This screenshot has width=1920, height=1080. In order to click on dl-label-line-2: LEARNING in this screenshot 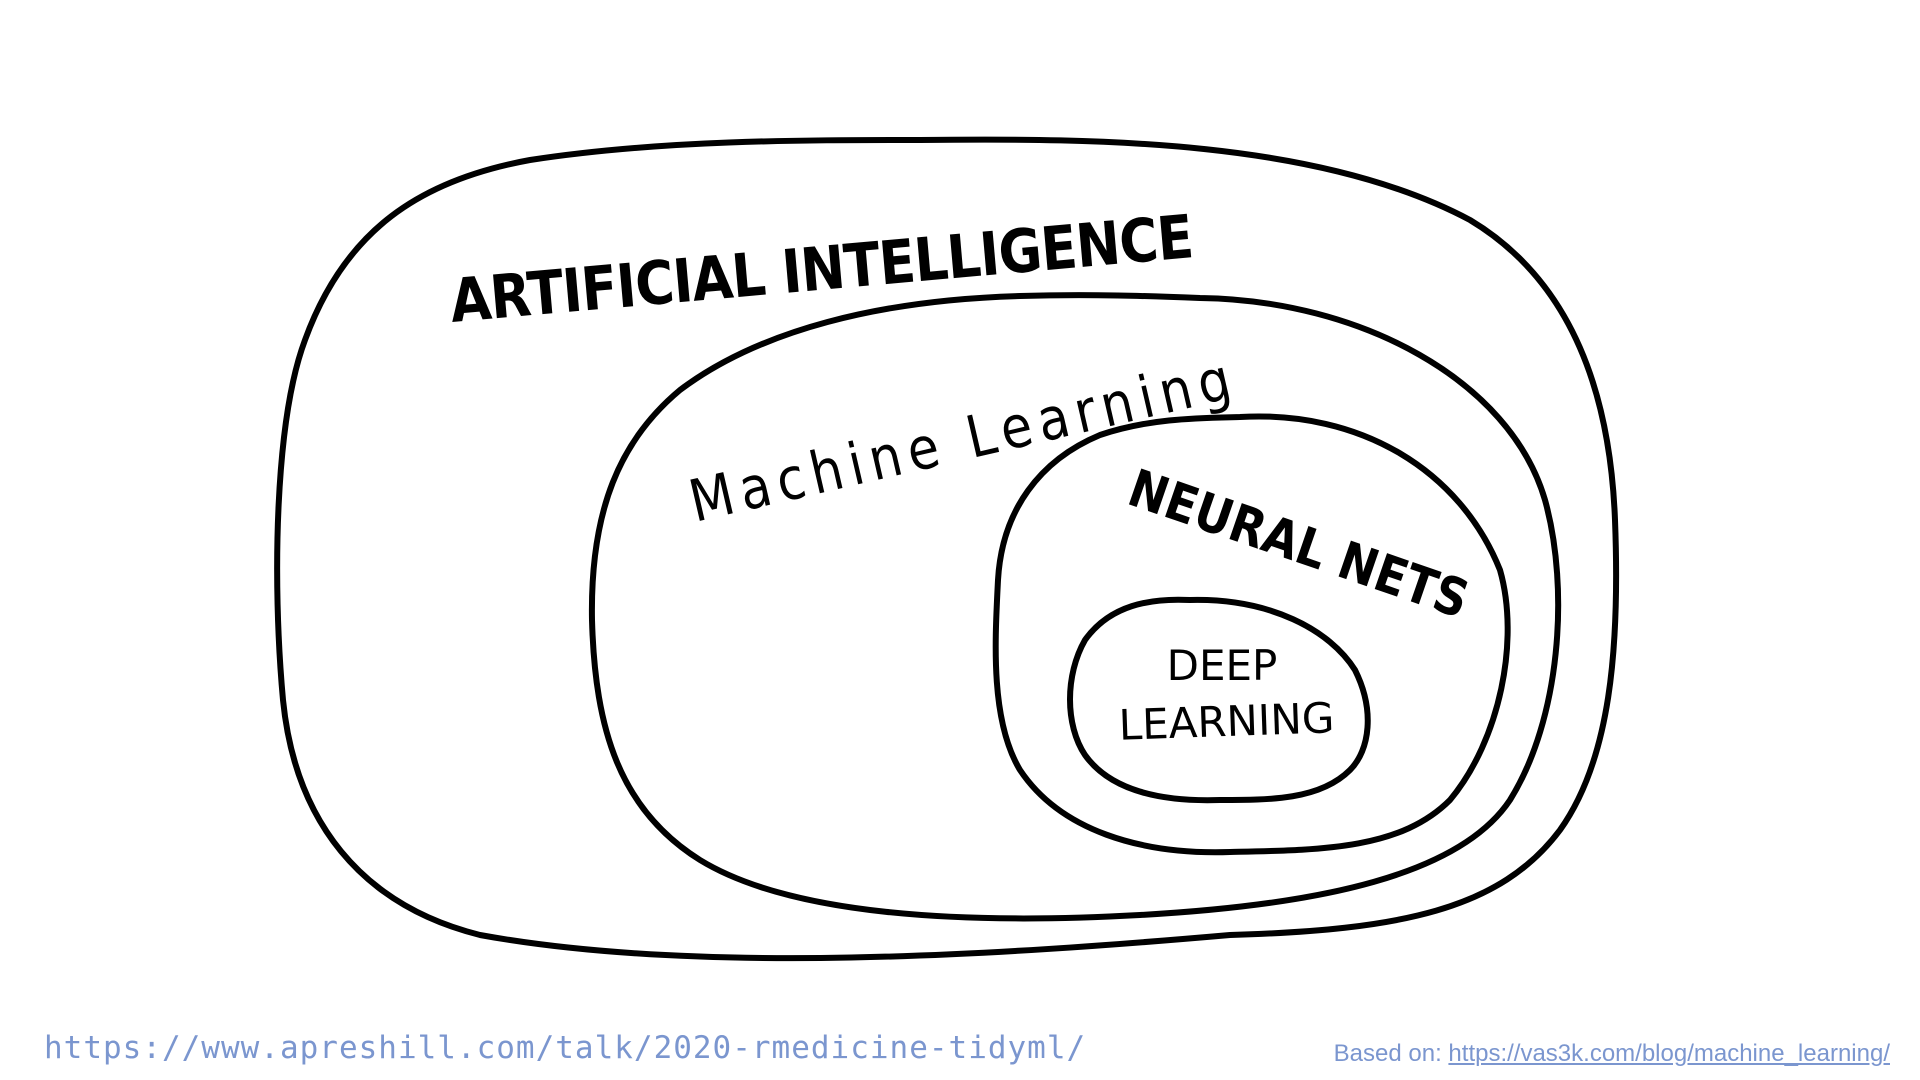, I will do `click(1226, 721)`.